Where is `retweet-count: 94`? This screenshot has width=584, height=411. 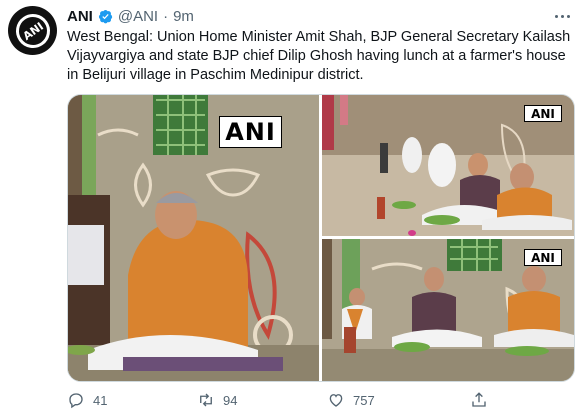 retweet-count: 94 is located at coordinates (230, 400).